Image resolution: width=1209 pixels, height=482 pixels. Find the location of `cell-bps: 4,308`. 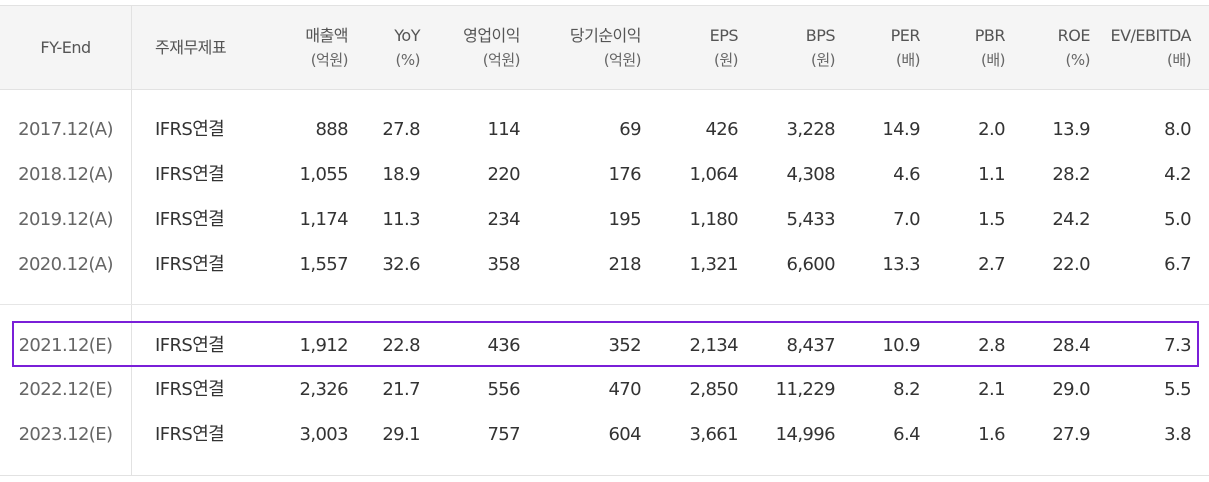

cell-bps: 4,308 is located at coordinates (810, 174).